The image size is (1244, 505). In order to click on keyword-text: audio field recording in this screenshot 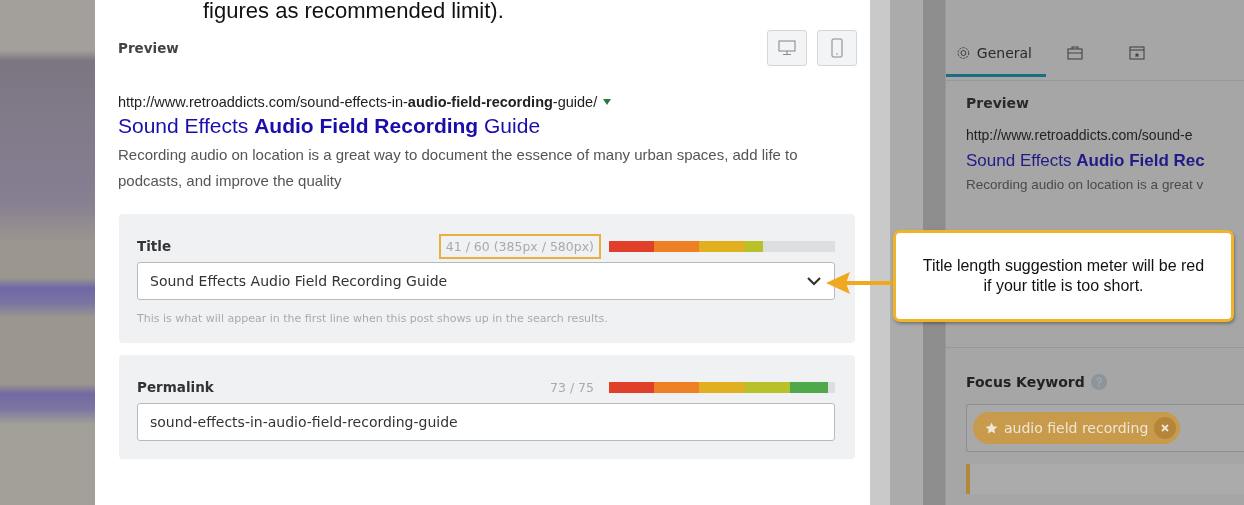, I will do `click(1076, 428)`.